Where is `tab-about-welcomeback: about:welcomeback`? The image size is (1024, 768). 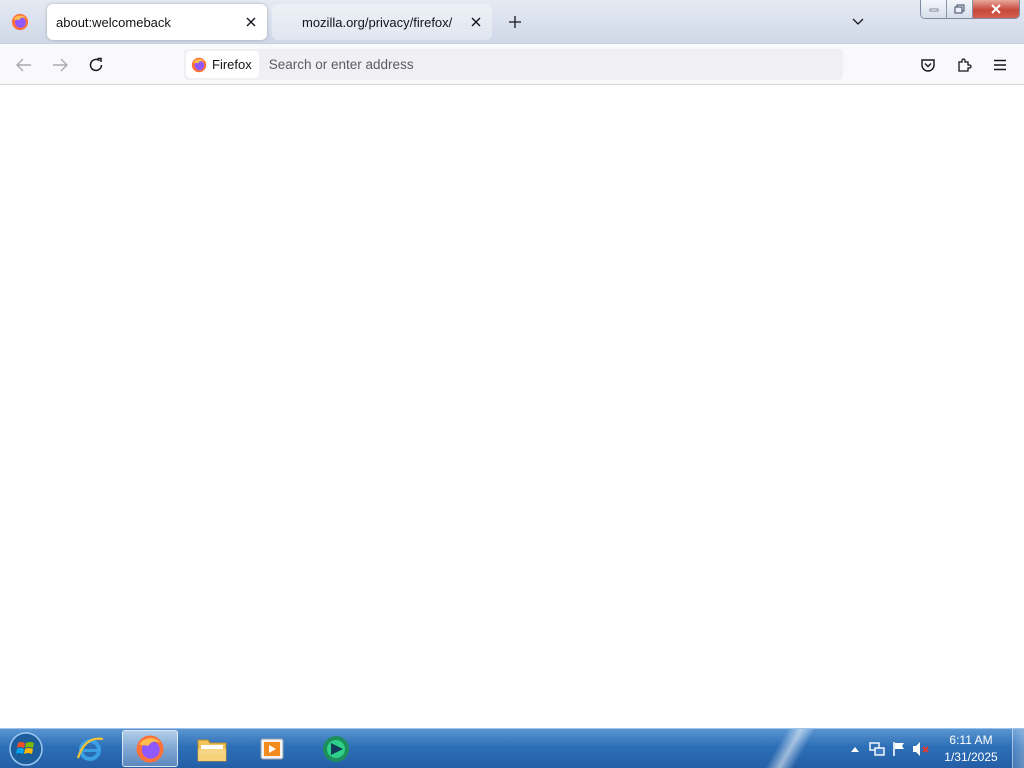 tab-about-welcomeback: about:welcomeback is located at coordinates (157, 22).